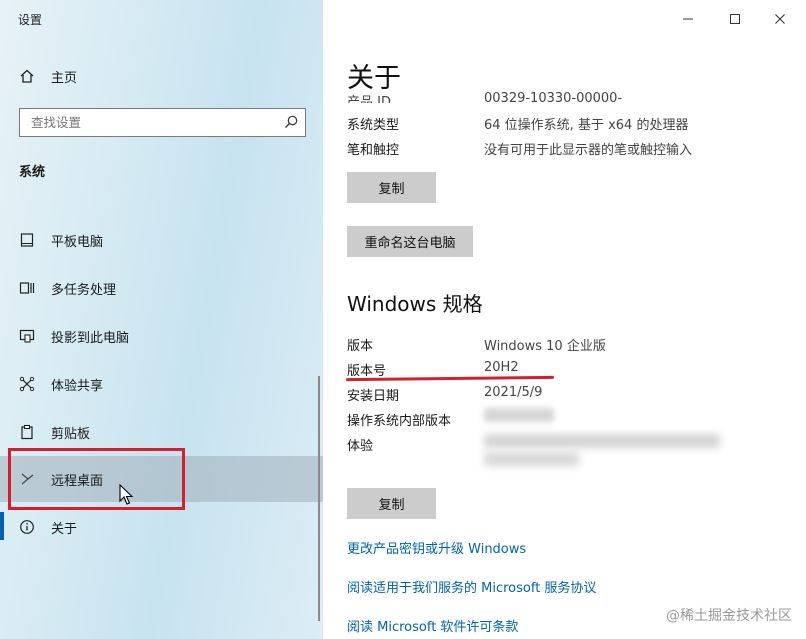 Image resolution: width=806 pixels, height=639 pixels. Describe the element at coordinates (27, 432) in the screenshot. I see `clipboard-icon` at that location.